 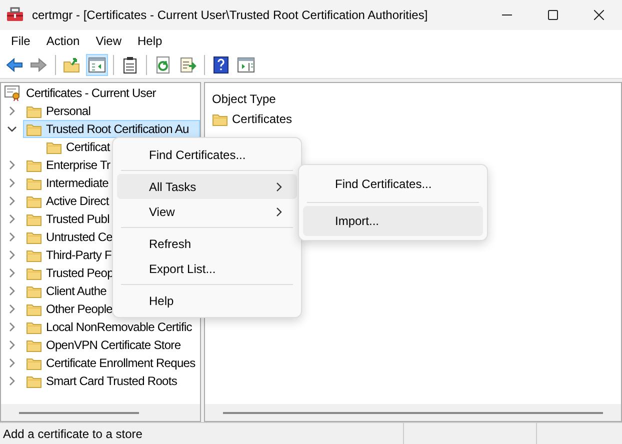 What do you see at coordinates (73, 434) in the screenshot?
I see `status-text: Add a certificate to a store` at bounding box center [73, 434].